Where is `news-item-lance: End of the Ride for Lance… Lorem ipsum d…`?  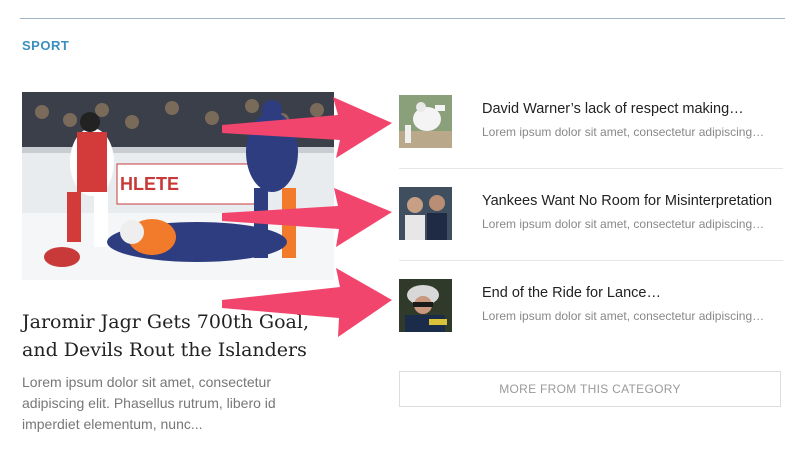 news-item-lance: End of the Ride for Lance… Lorem ipsum d… is located at coordinates (591, 319).